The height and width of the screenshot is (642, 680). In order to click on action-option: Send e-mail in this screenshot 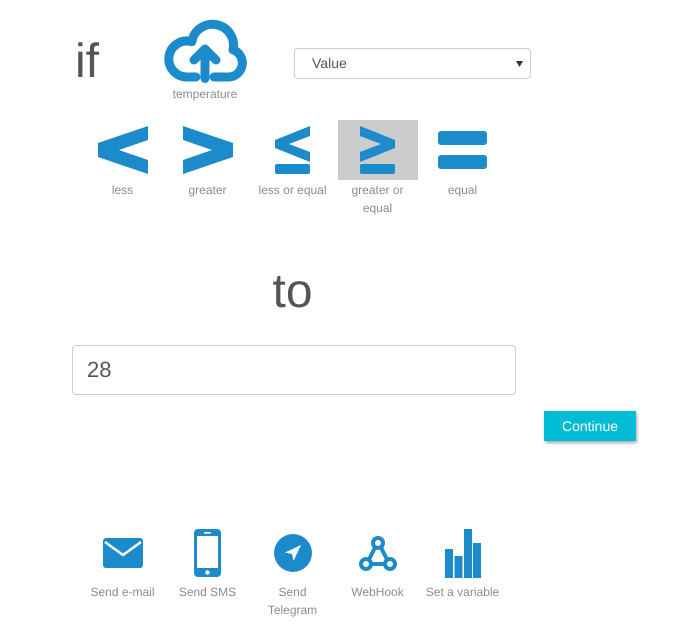, I will do `click(122, 564)`.